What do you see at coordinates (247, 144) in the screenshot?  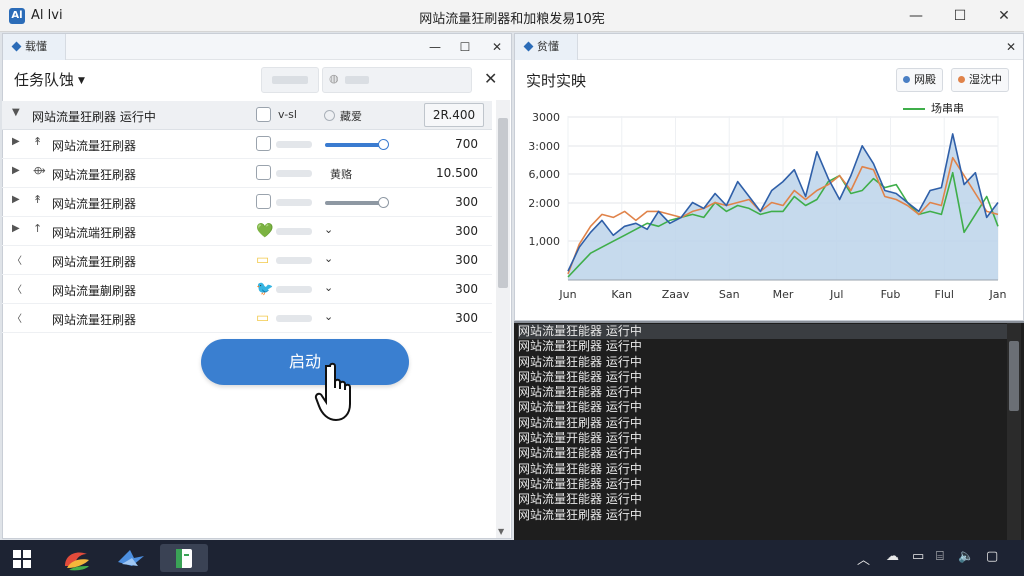 I see `task-row: ▶ ↟ 网站流量狂刷器 700` at bounding box center [247, 144].